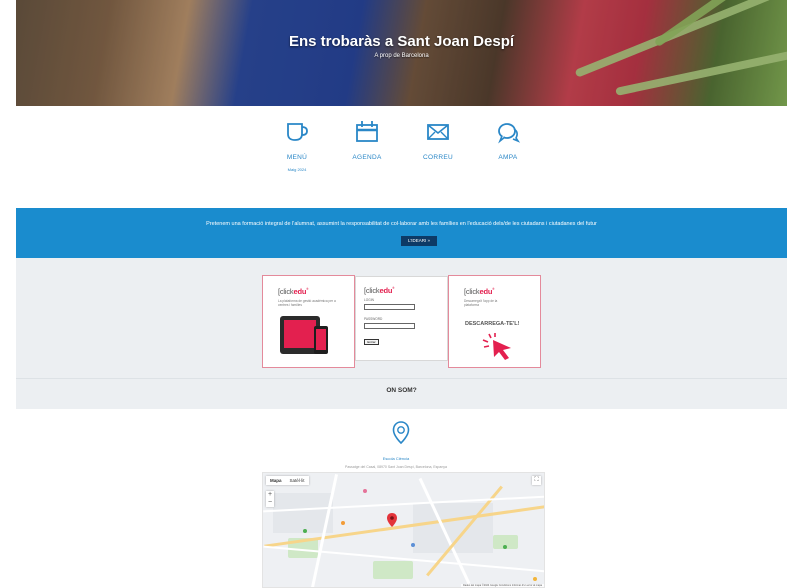 This screenshot has width=792, height=588. I want to click on location-title: Escola Ciència, so click(396, 458).